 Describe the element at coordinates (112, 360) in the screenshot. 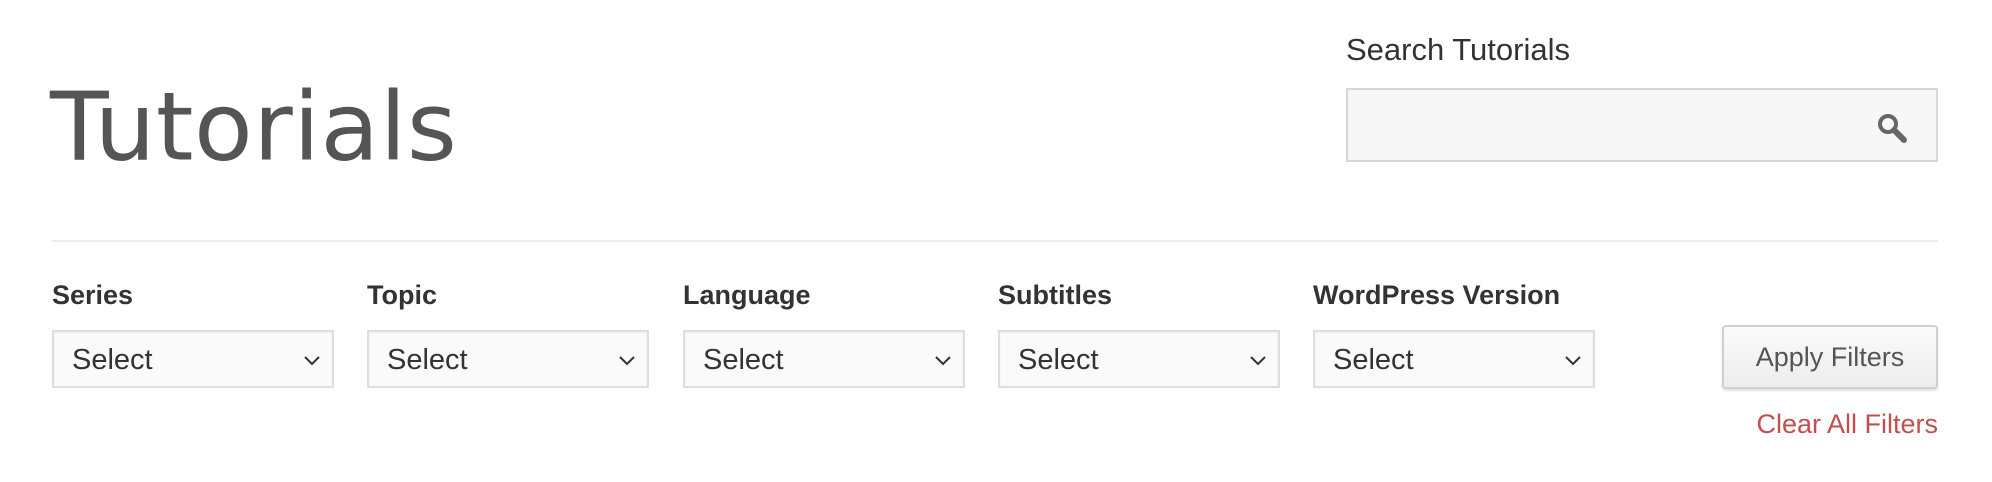

I see `series-select-value: Select` at that location.